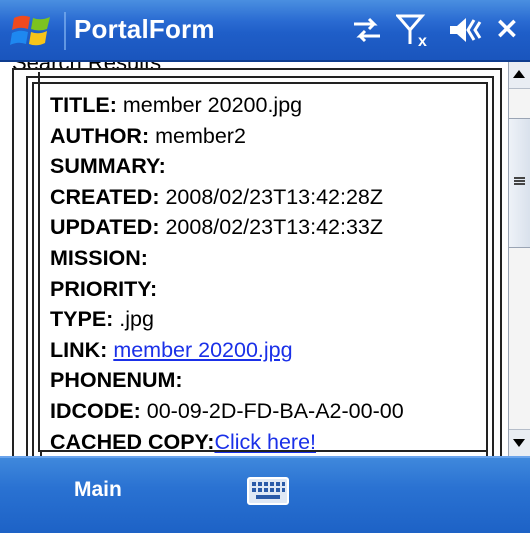 The width and height of the screenshot is (530, 533). Describe the element at coordinates (79, 349) in the screenshot. I see `field-label: LINK:` at that location.